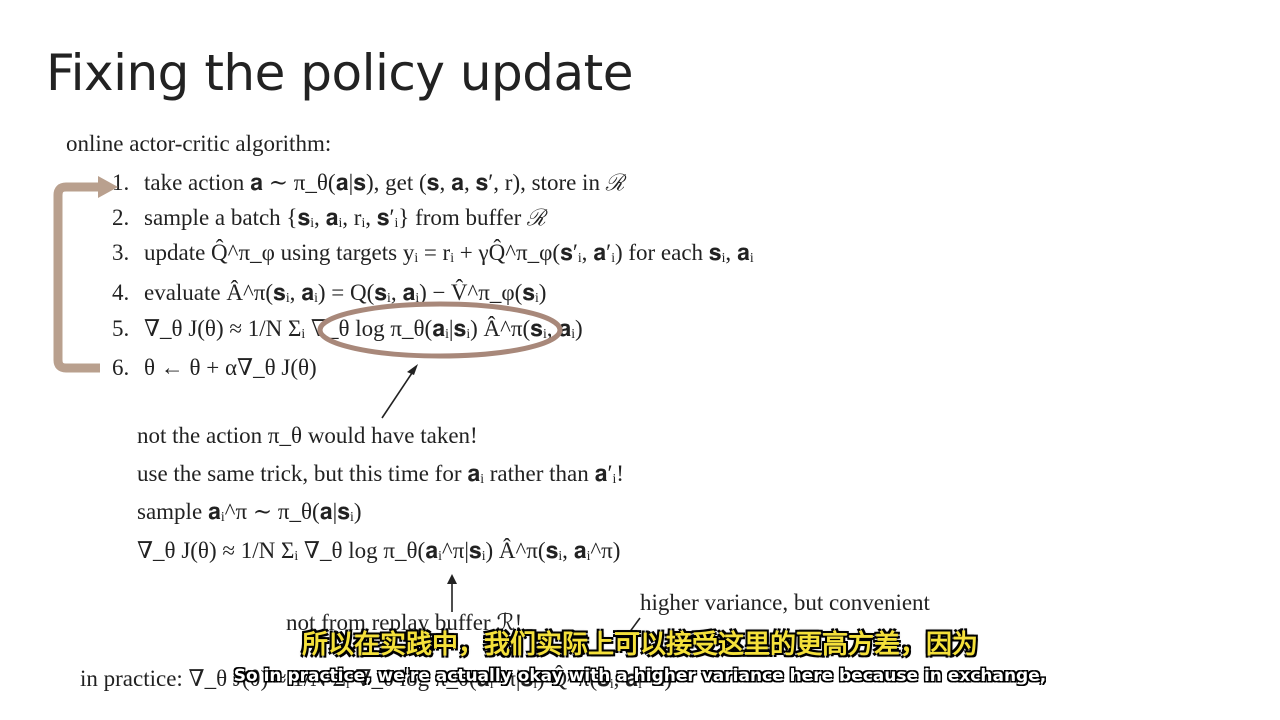 This screenshot has height=720, width=1280. Describe the element at coordinates (108, 187) in the screenshot. I see `loop-arrow-head` at that location.